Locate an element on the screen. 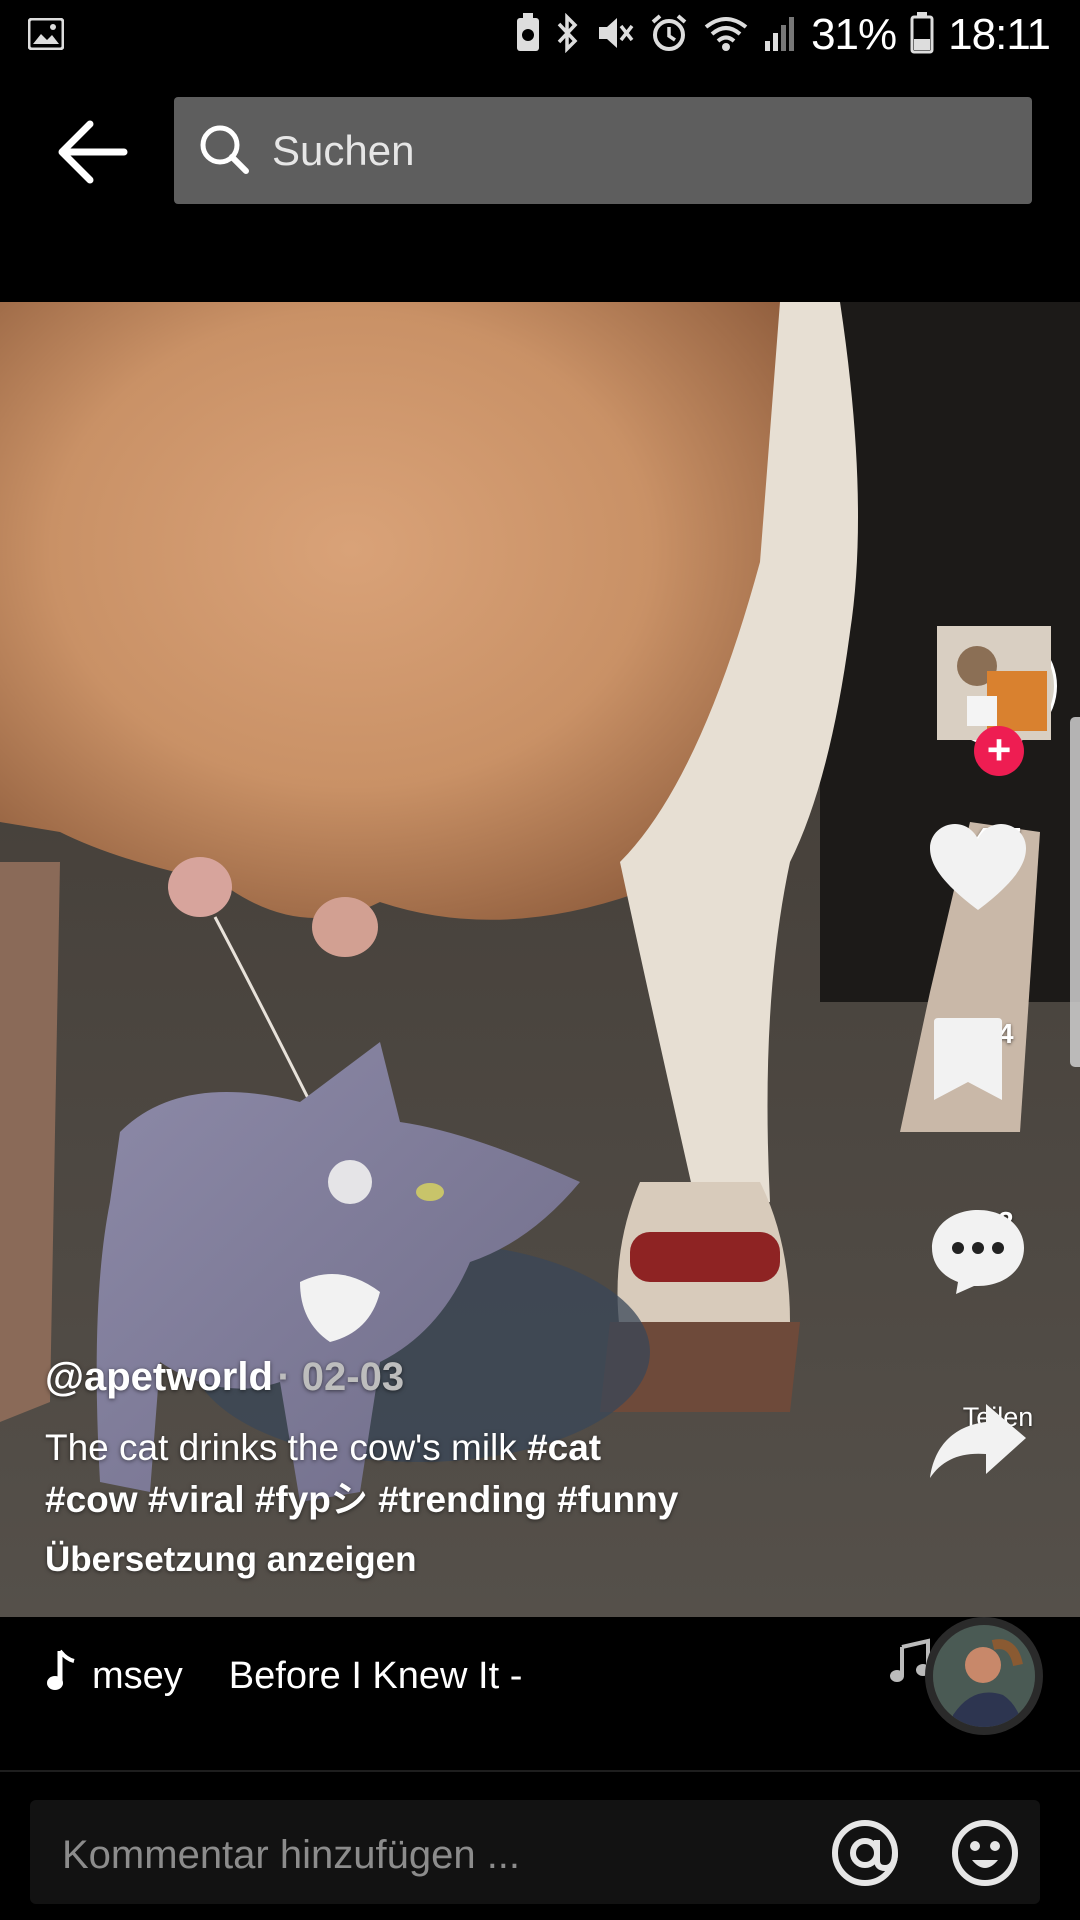 Image resolution: width=1080 pixels, height=1920 pixels. music-bar: msey Before I Knew It - is located at coordinates (540, 1693).